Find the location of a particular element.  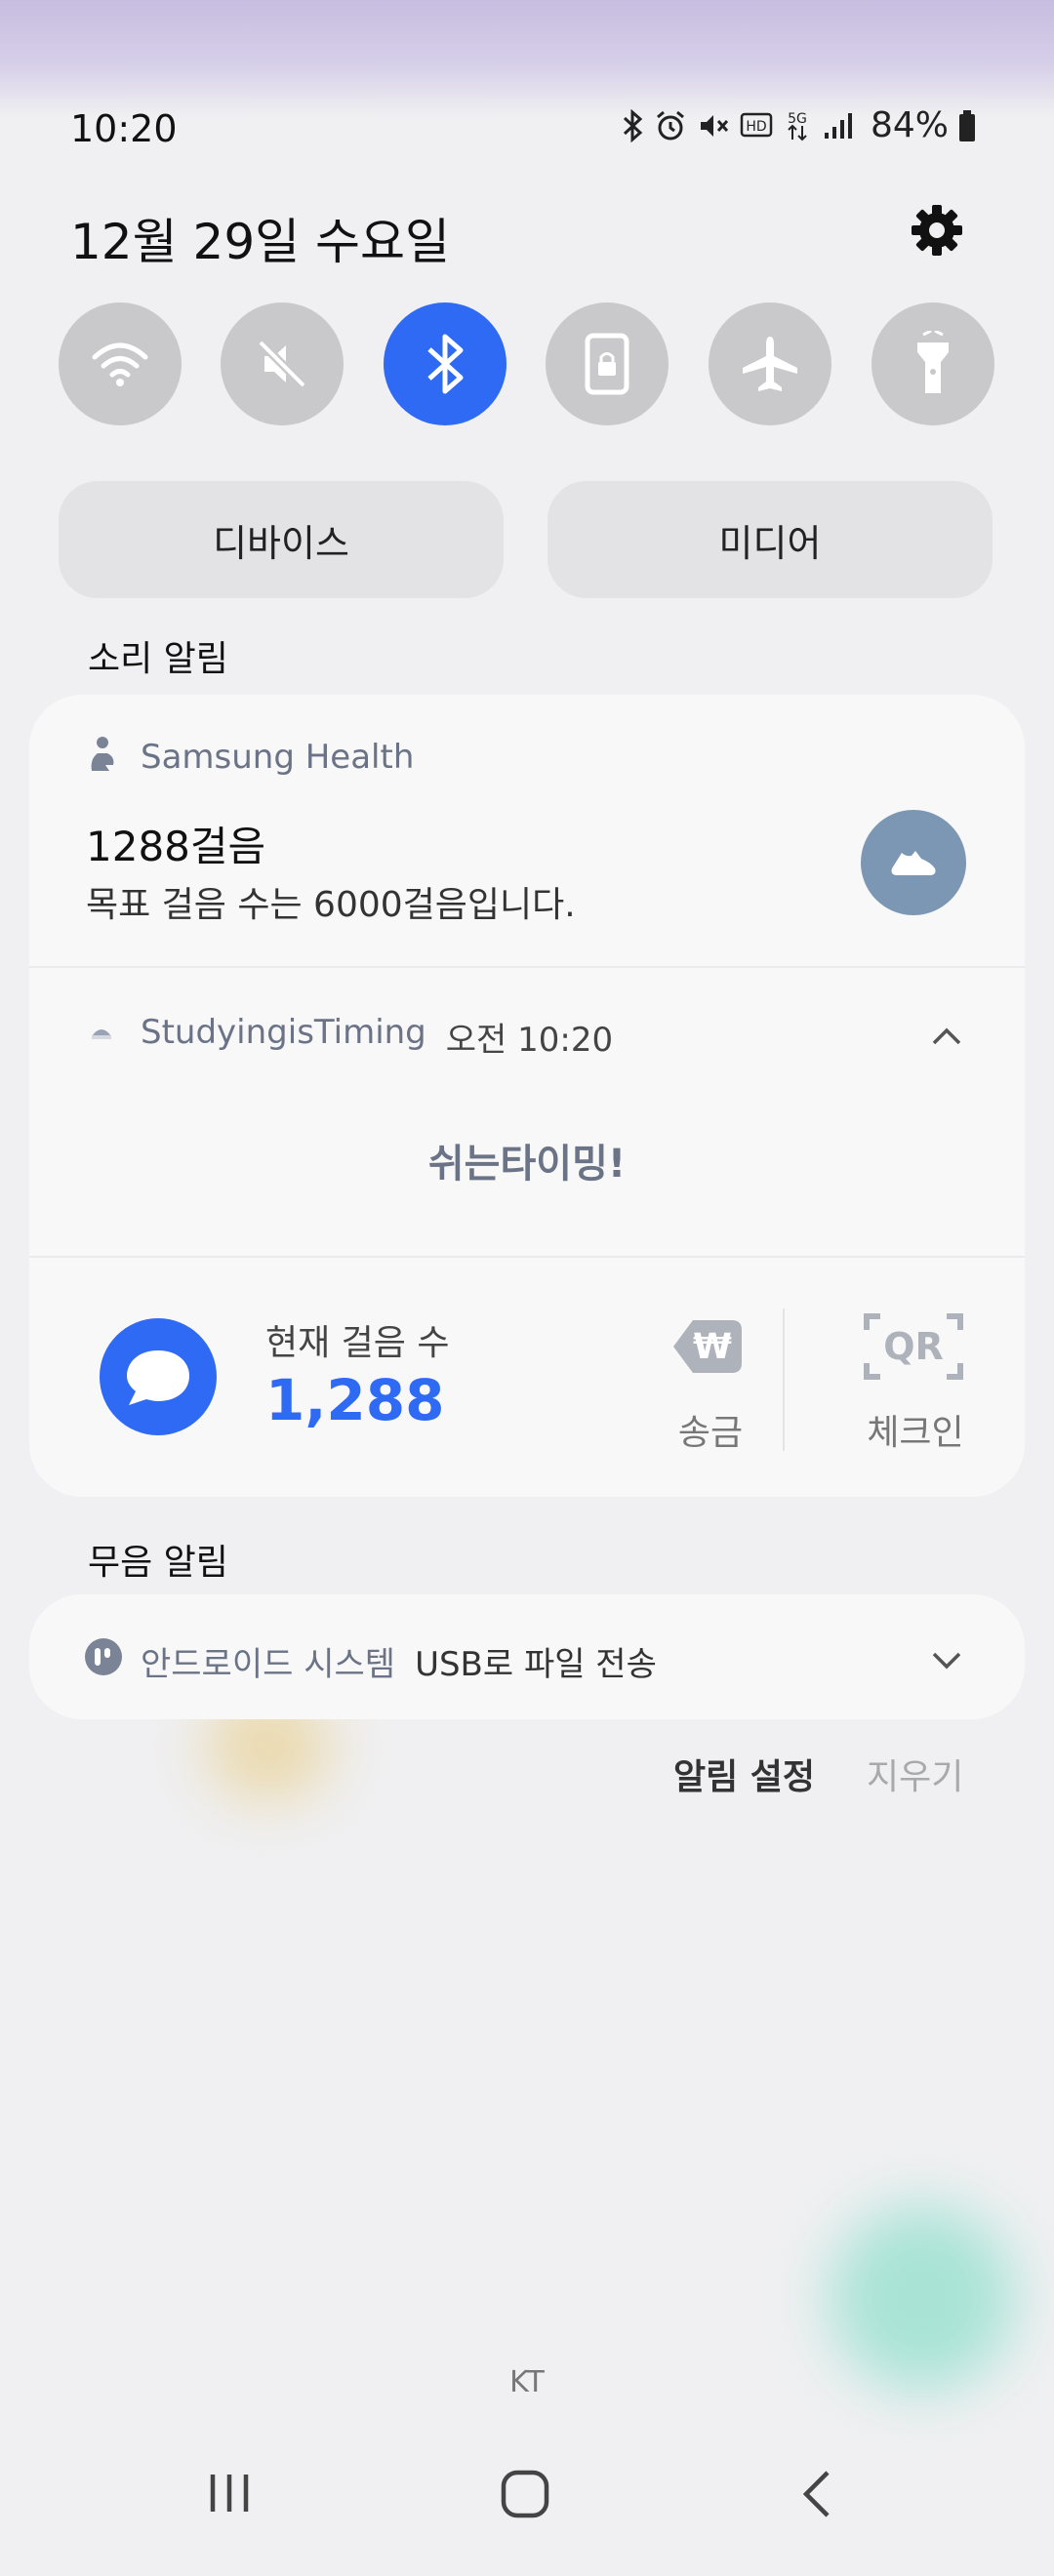

devices-button: 디바이스 is located at coordinates (281, 539).